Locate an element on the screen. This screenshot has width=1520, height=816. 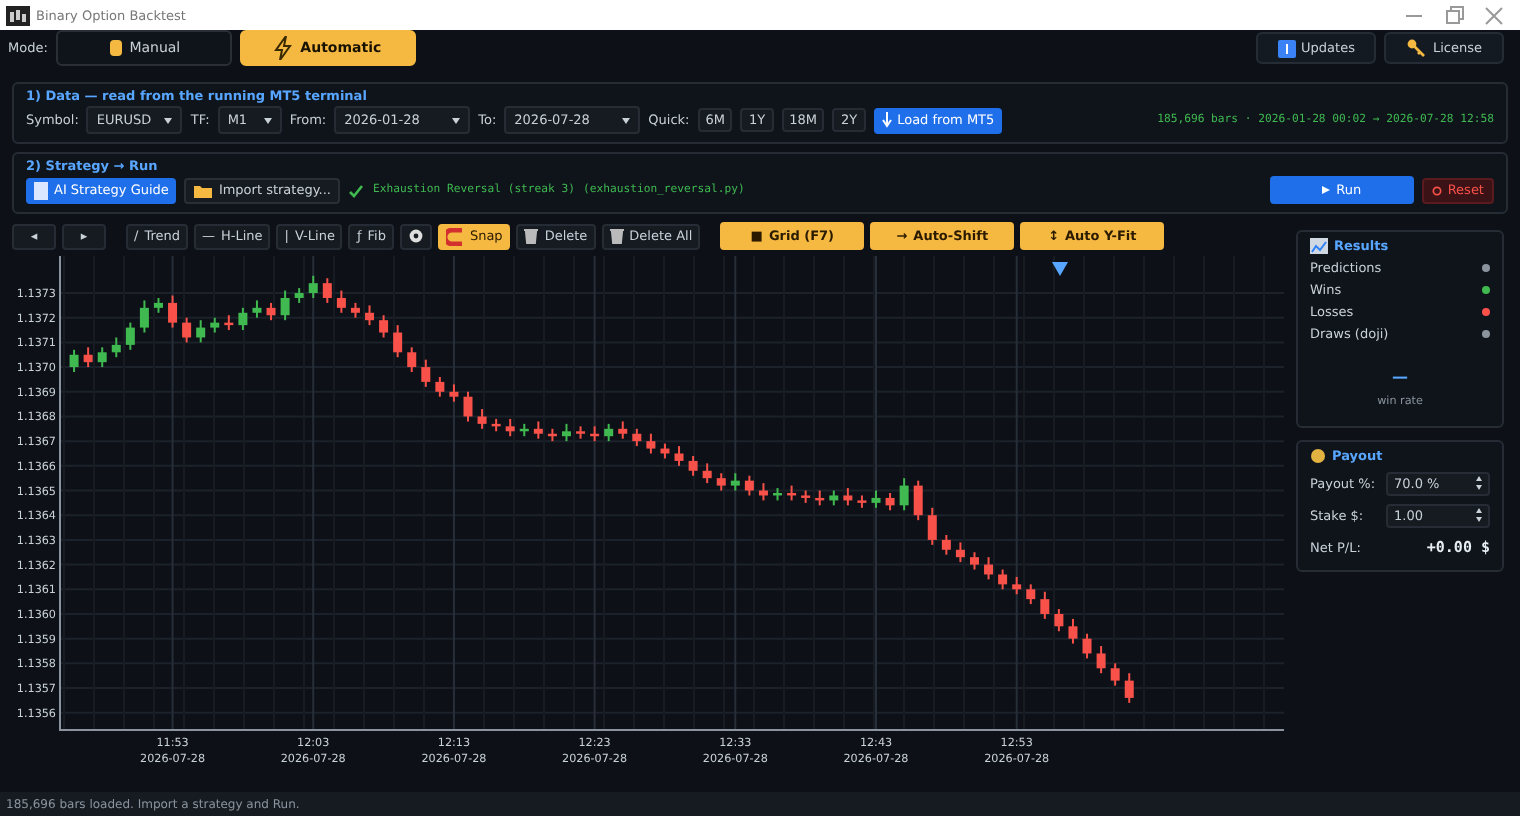
win-rate-value: — is located at coordinates (1400, 377).